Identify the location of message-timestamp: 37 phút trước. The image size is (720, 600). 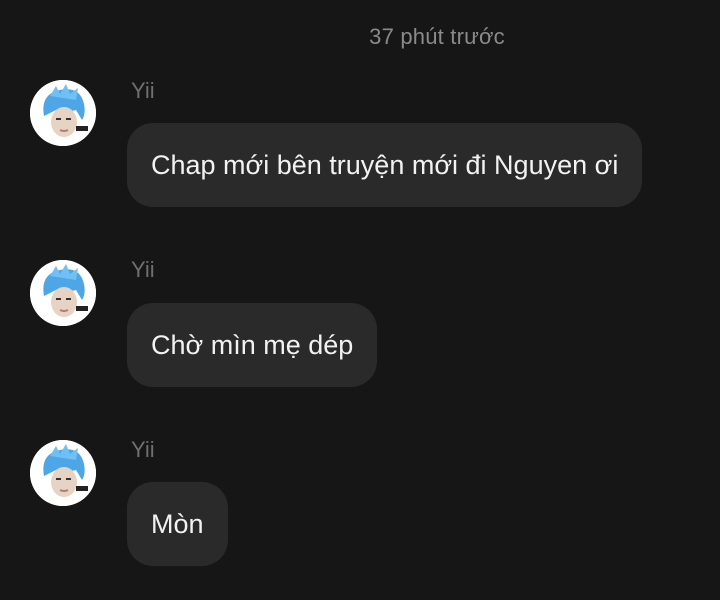
(437, 36).